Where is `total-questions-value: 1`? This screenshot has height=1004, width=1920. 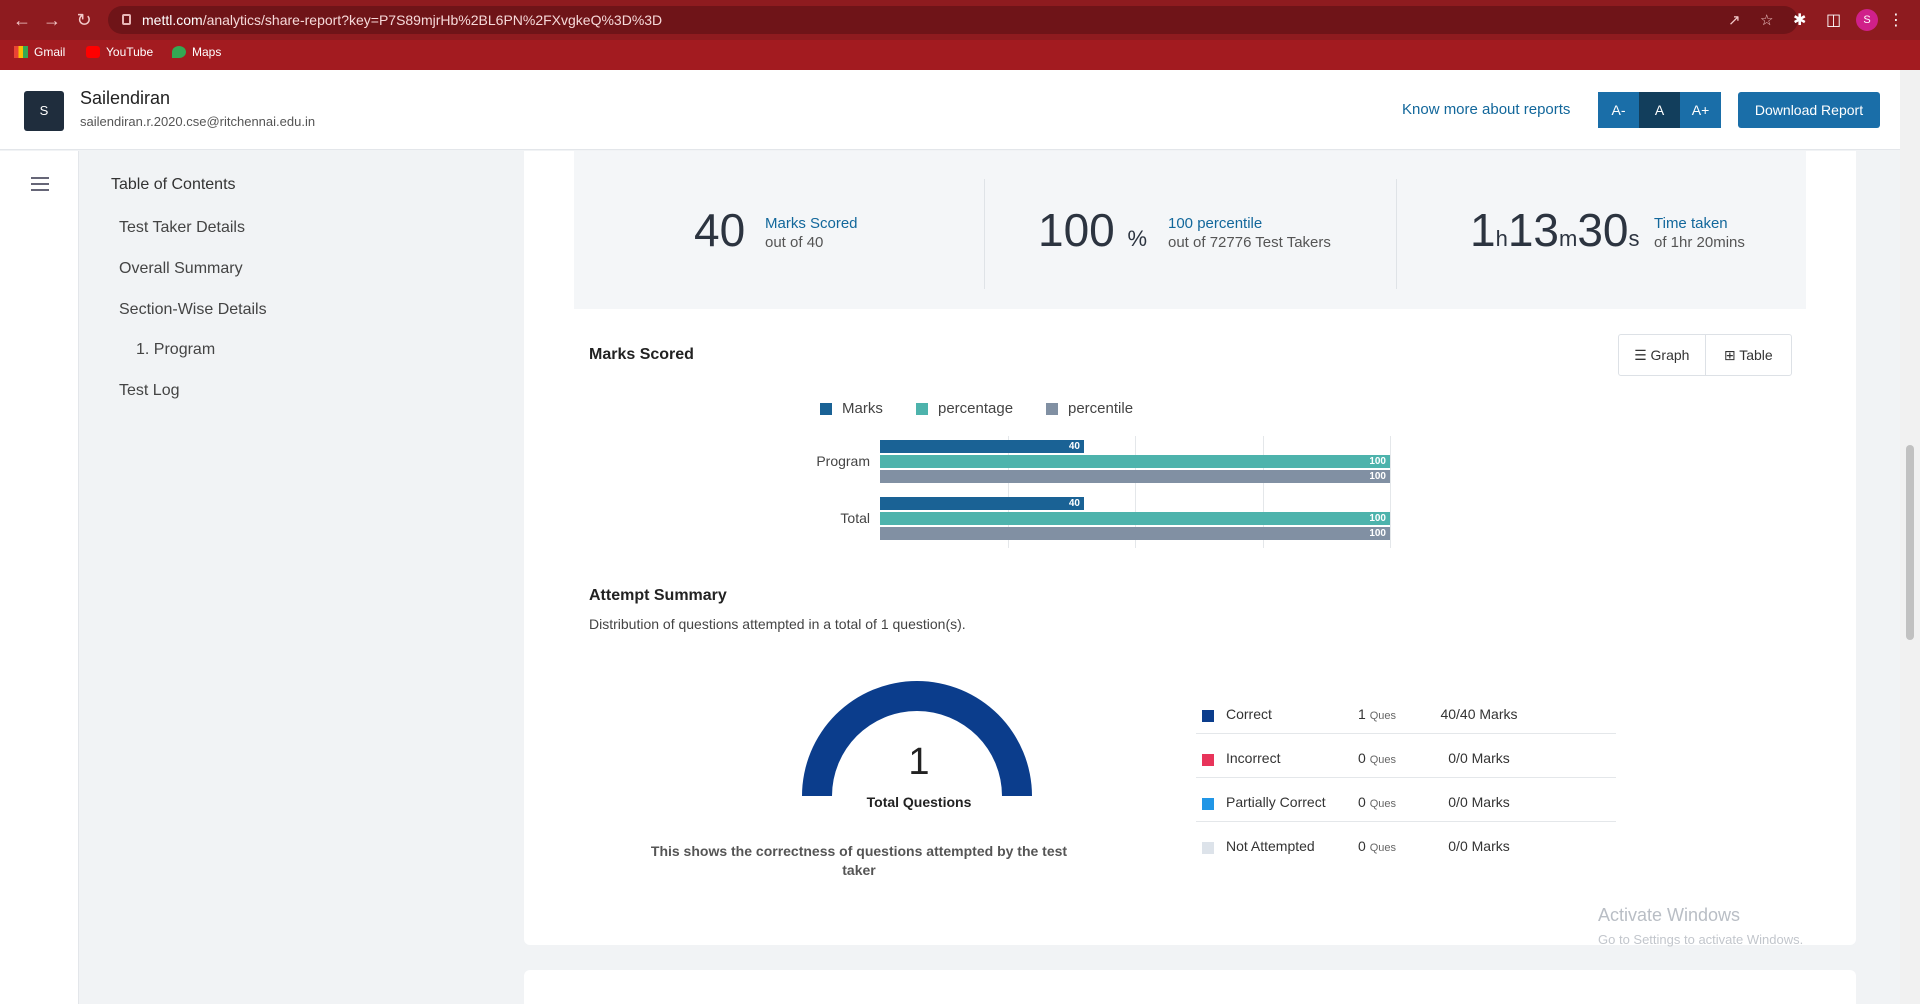
total-questions-value: 1 is located at coordinates (919, 762).